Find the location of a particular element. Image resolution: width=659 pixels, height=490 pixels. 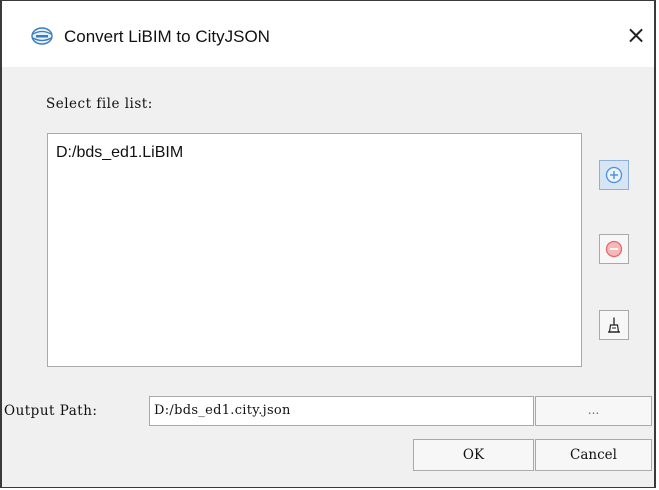

window-title: Convert LiBIM to CityJSON is located at coordinates (167, 36).